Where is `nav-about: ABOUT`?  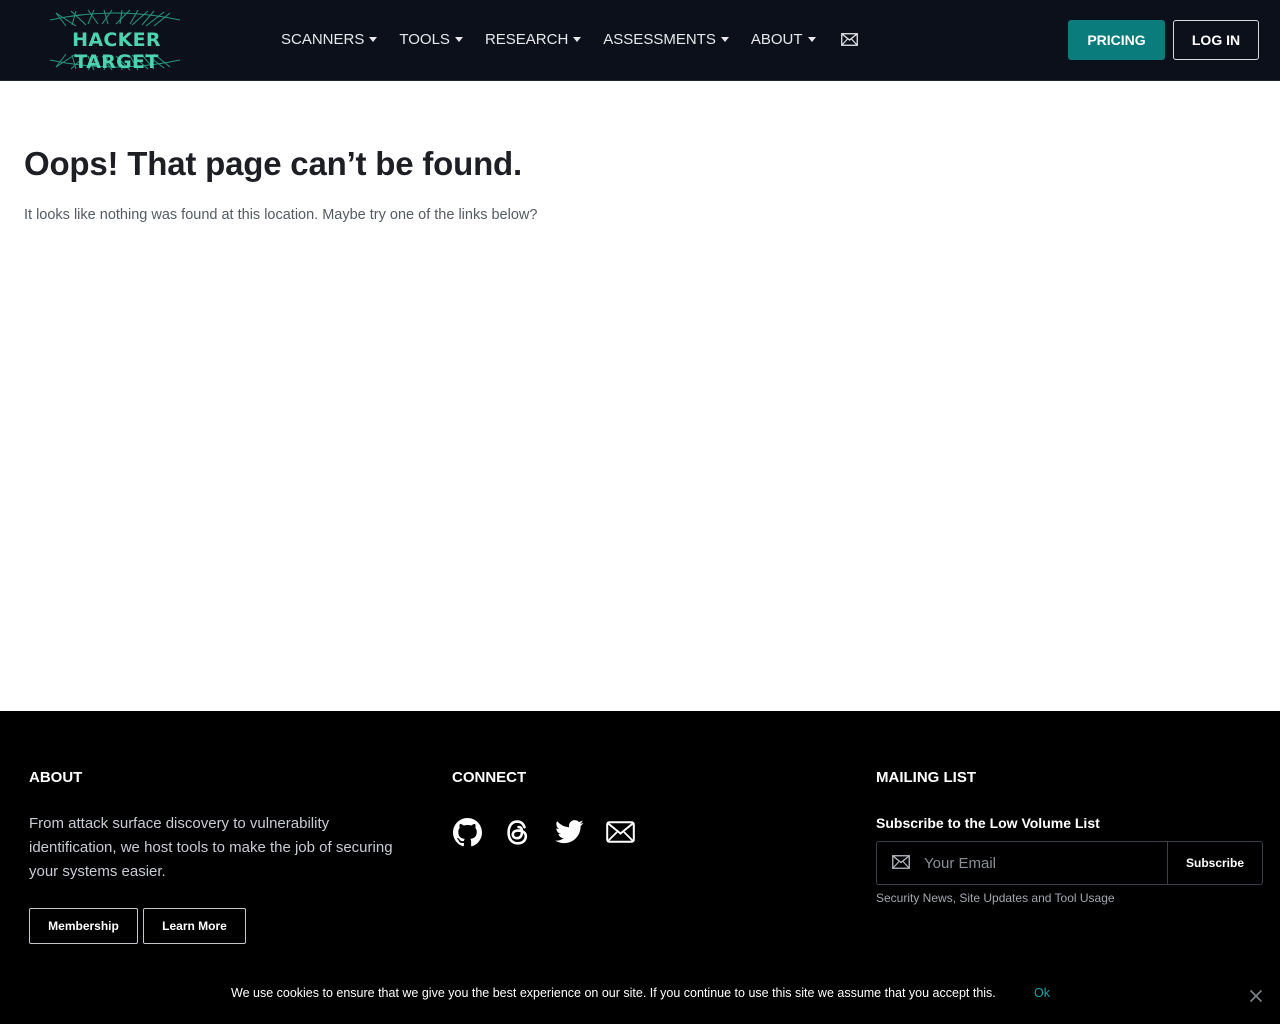 nav-about: ABOUT is located at coordinates (783, 39).